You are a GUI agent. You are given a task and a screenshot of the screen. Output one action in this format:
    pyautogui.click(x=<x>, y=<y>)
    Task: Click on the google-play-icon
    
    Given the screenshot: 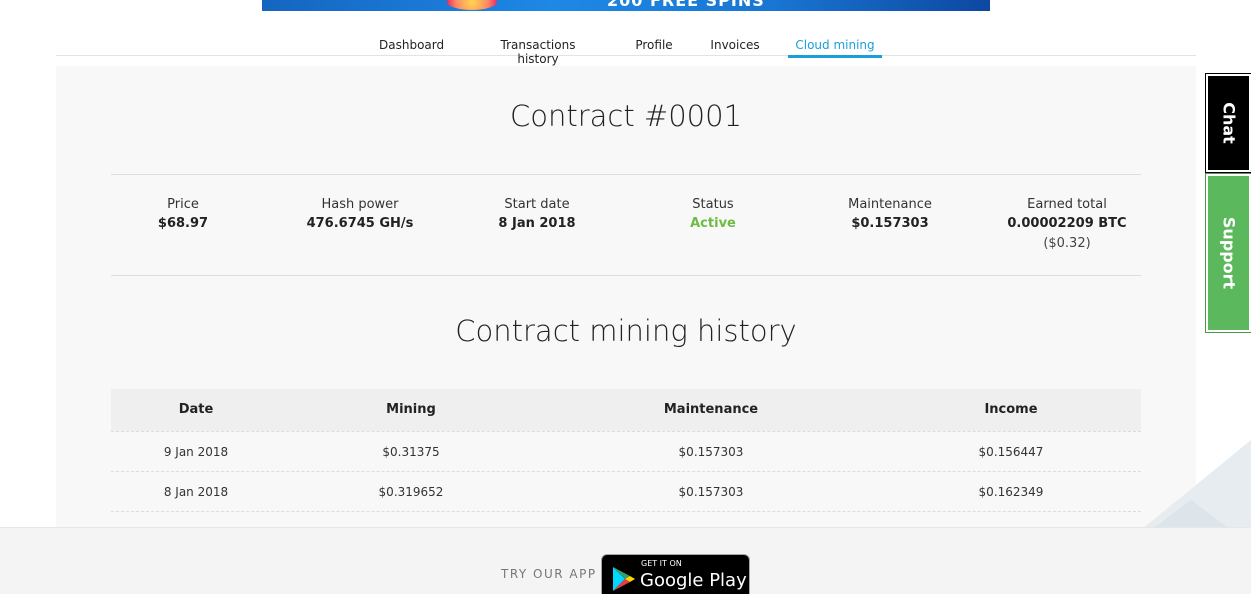 What is the action you would take?
    pyautogui.click(x=624, y=579)
    